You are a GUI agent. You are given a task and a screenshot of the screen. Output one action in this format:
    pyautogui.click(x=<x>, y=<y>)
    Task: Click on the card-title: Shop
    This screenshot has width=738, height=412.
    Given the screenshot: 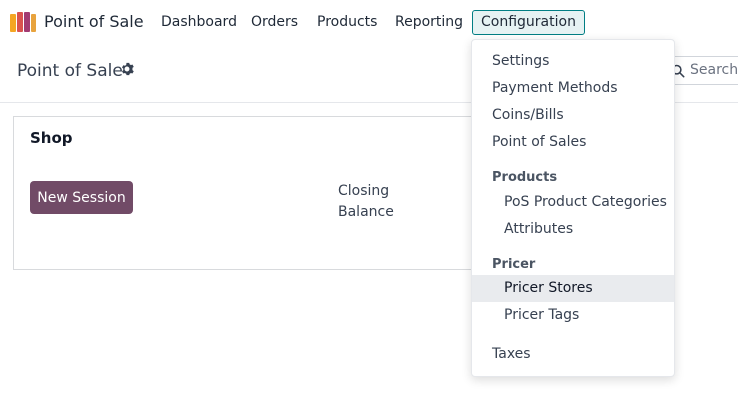 What is the action you would take?
    pyautogui.click(x=51, y=138)
    